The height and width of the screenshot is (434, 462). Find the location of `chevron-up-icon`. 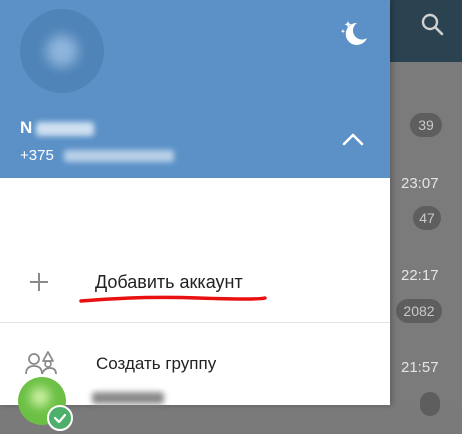

chevron-up-icon is located at coordinates (353, 139).